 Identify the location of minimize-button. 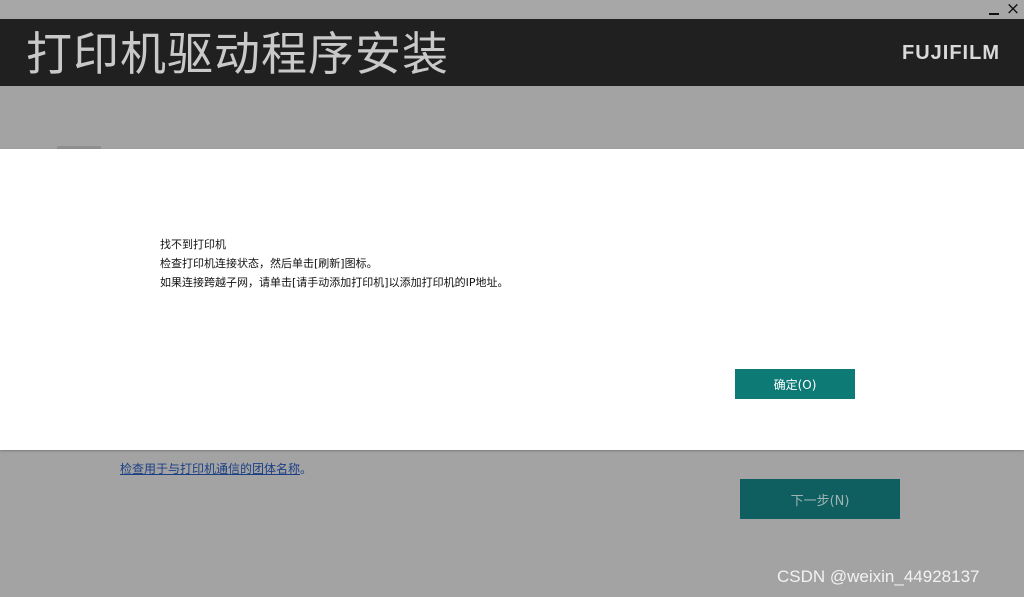
(994, 9).